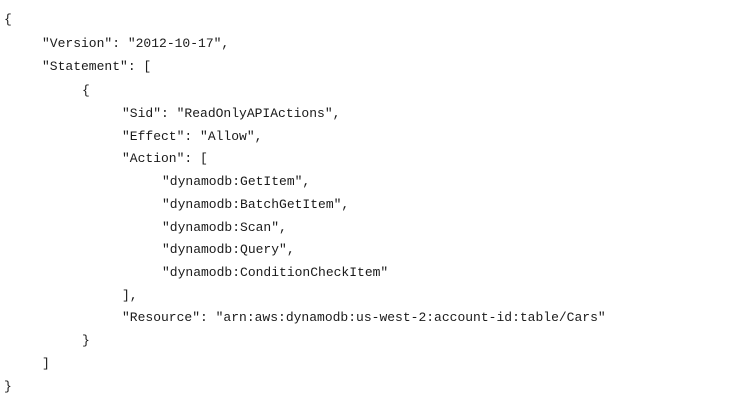 This screenshot has width=745, height=411. I want to click on code-line-8: "dynamodb:GetItem",, so click(236, 181).